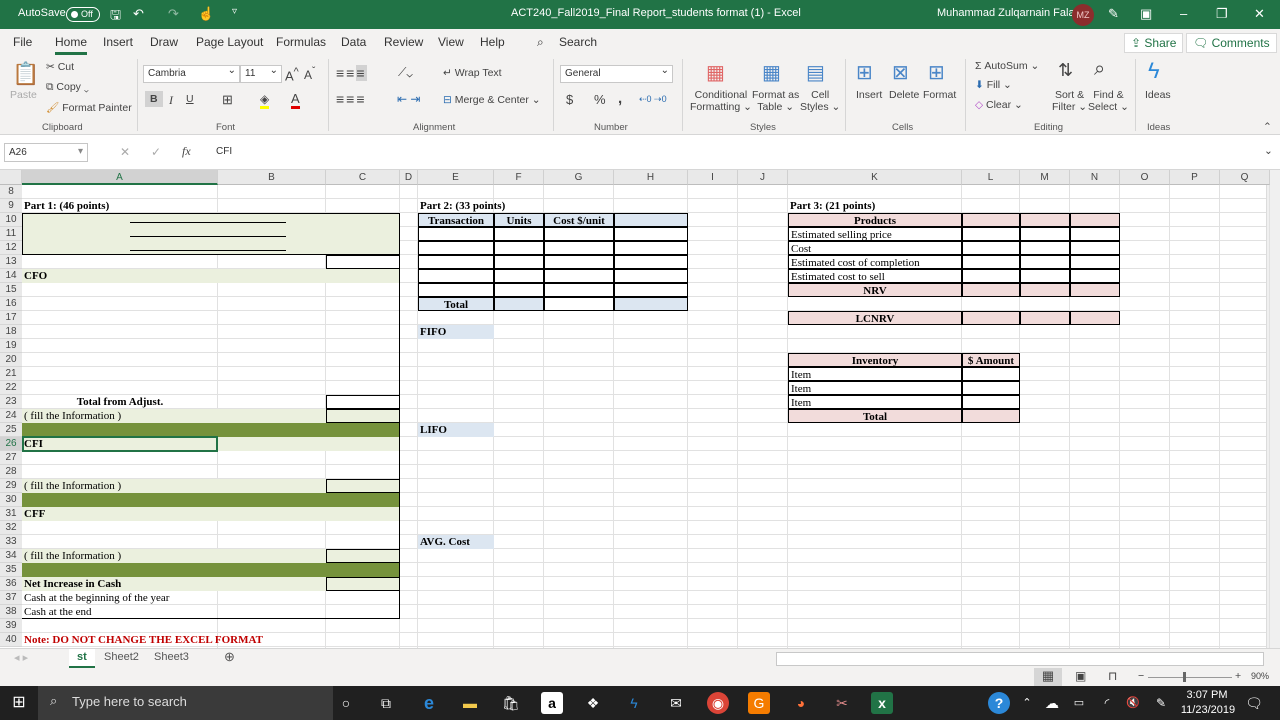 Image resolution: width=1280 pixels, height=720 pixels. Describe the element at coordinates (470, 703) in the screenshot. I see `file-explorer-icon: ▬` at that location.